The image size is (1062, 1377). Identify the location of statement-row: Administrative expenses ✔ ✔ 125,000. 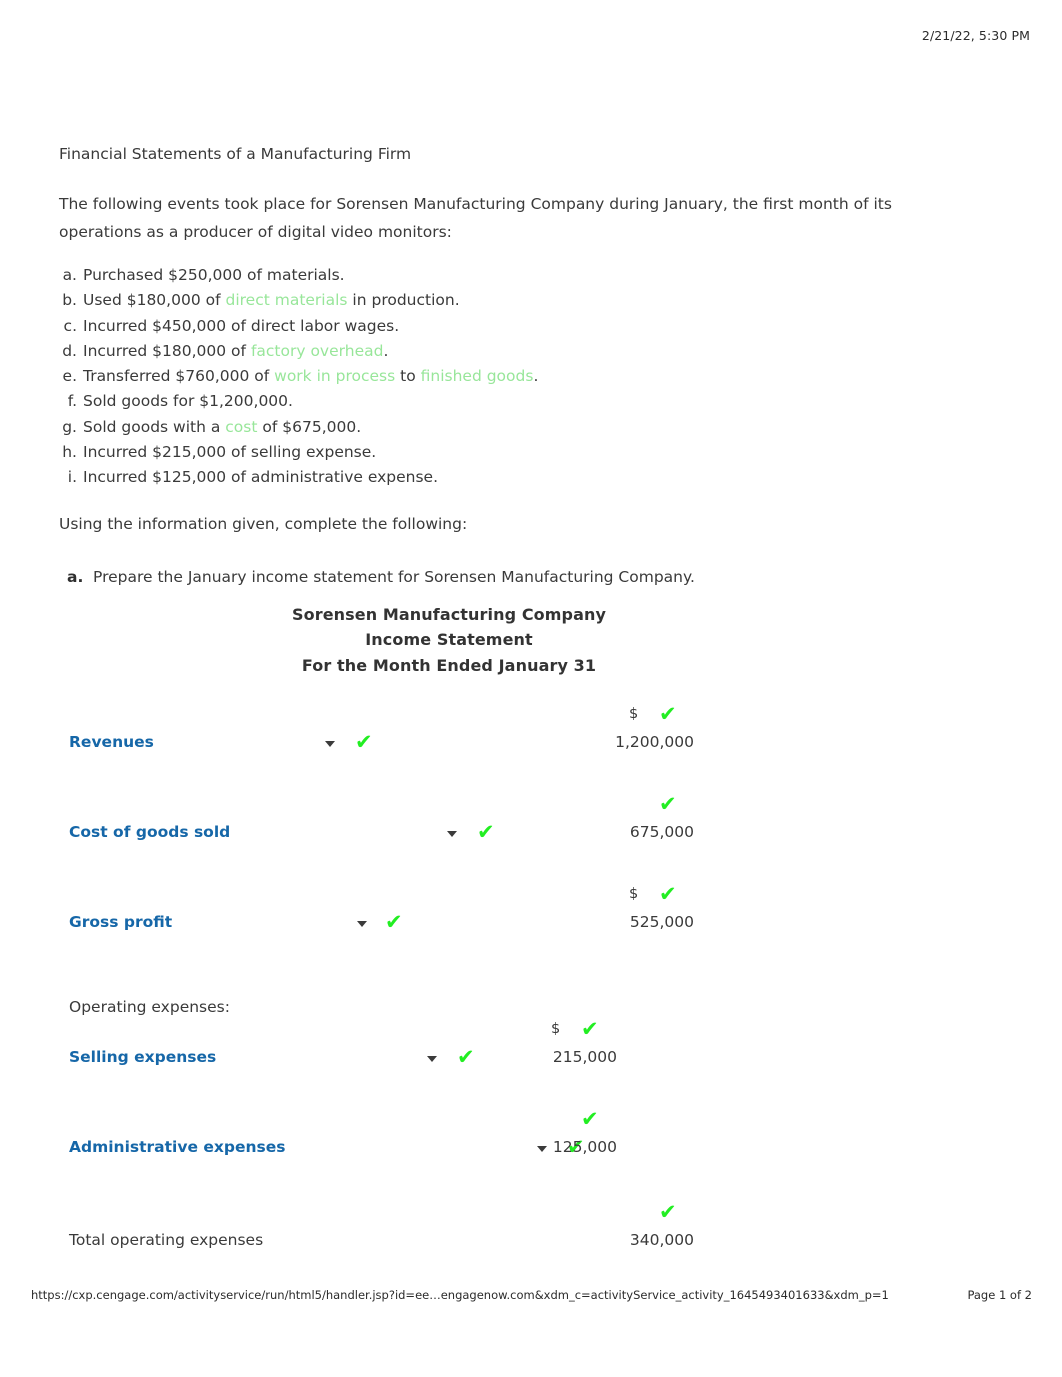
(409, 1127).